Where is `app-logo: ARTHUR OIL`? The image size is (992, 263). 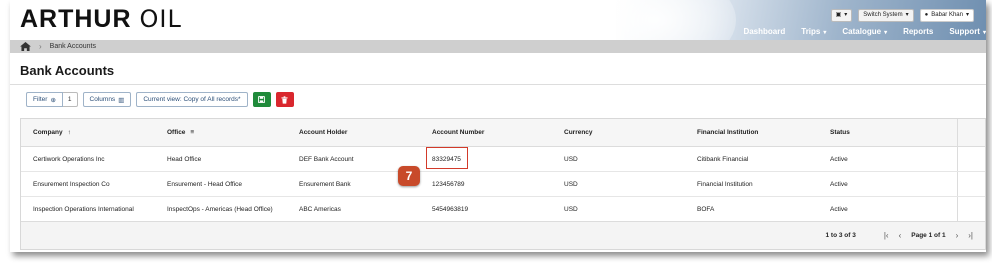
app-logo: ARTHUR OIL is located at coordinates (101, 19).